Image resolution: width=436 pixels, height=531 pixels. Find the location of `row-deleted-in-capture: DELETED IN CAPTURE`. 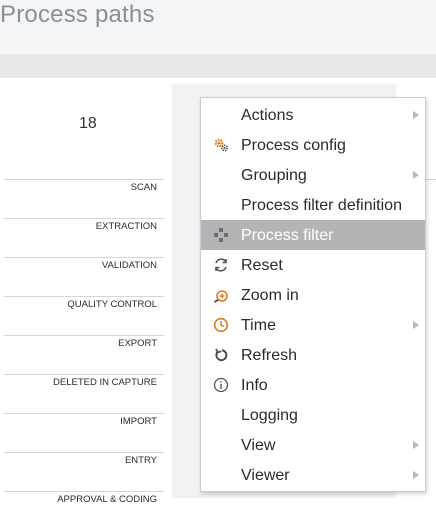

row-deleted-in-capture: DELETED IN CAPTURE is located at coordinates (84, 394).